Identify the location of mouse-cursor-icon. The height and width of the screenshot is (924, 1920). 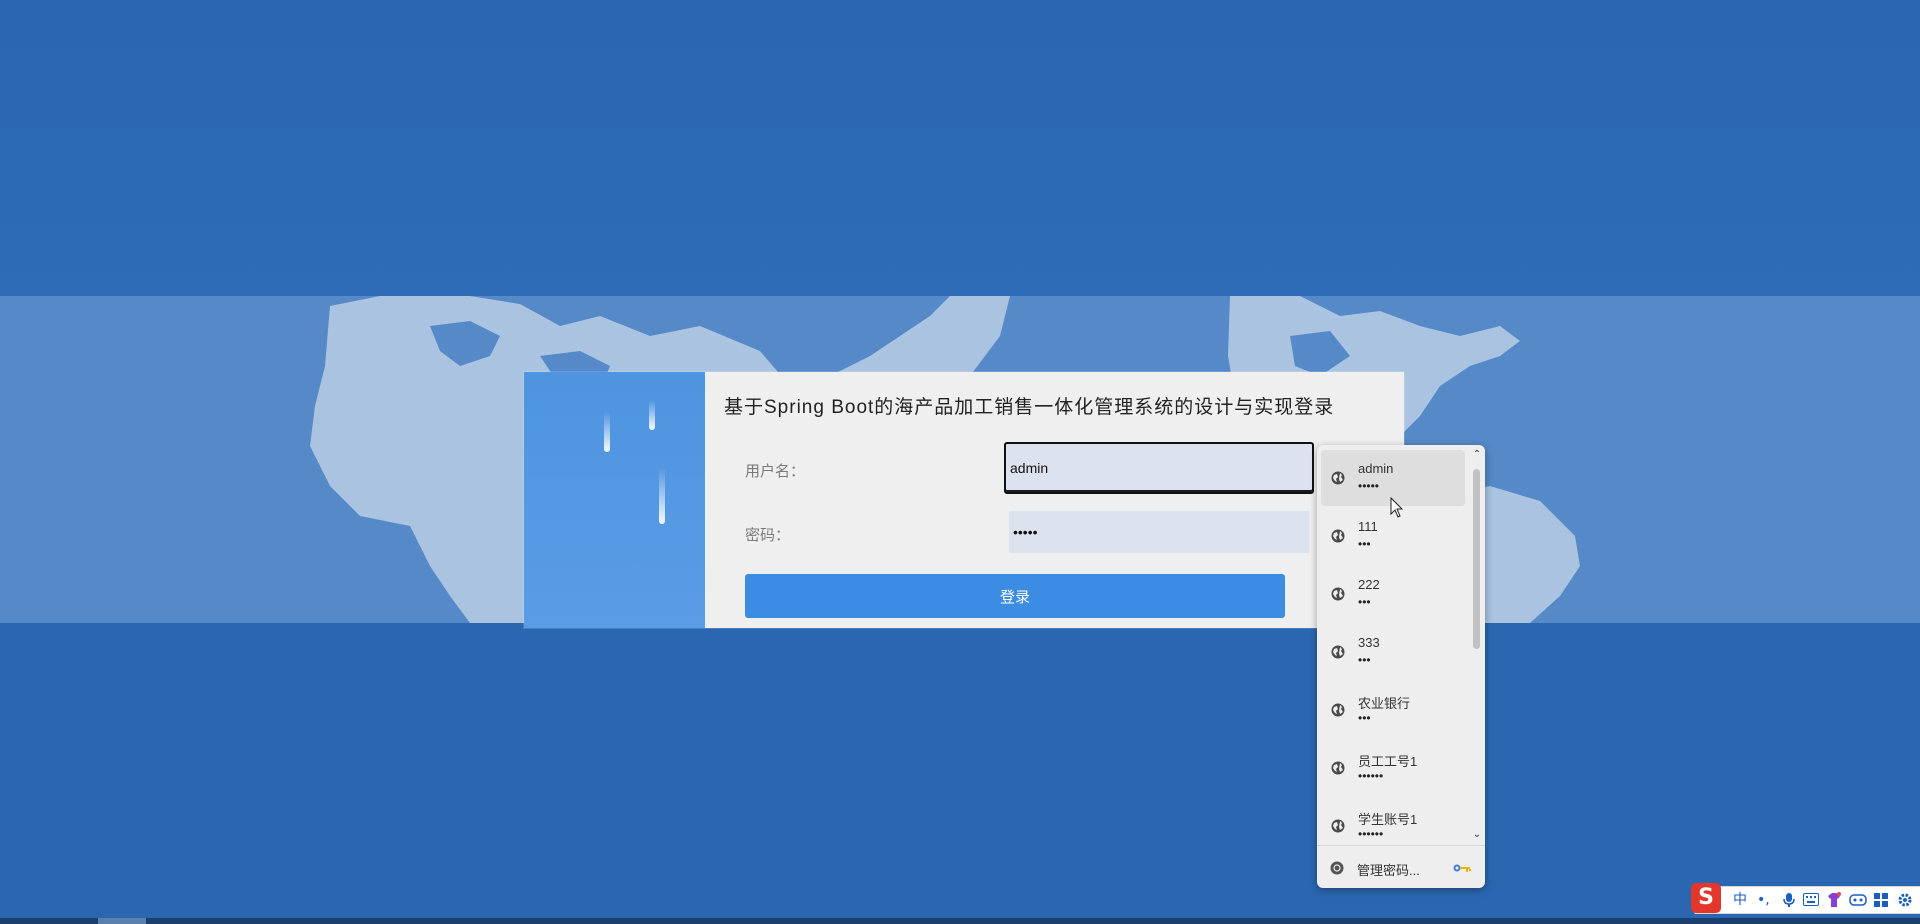
(1397, 507).